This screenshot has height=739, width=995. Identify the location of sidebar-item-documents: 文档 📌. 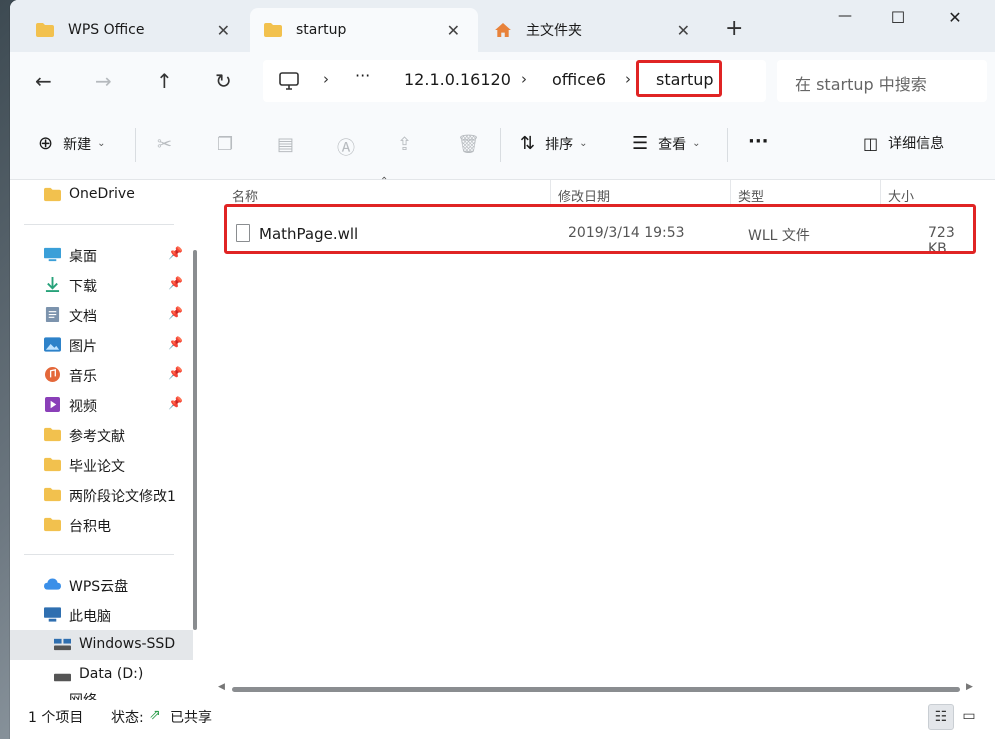
(100, 315).